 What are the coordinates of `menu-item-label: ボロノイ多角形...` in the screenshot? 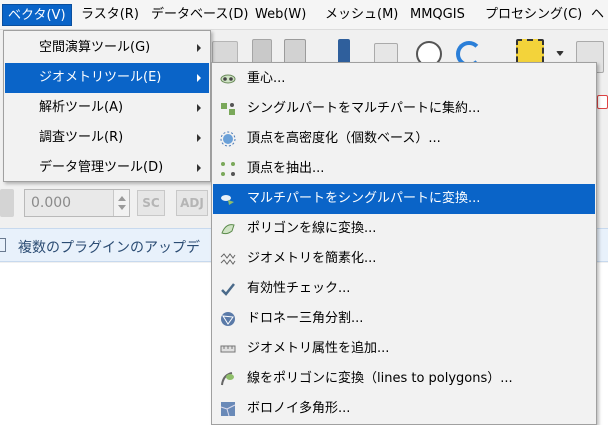 It's located at (299, 408).